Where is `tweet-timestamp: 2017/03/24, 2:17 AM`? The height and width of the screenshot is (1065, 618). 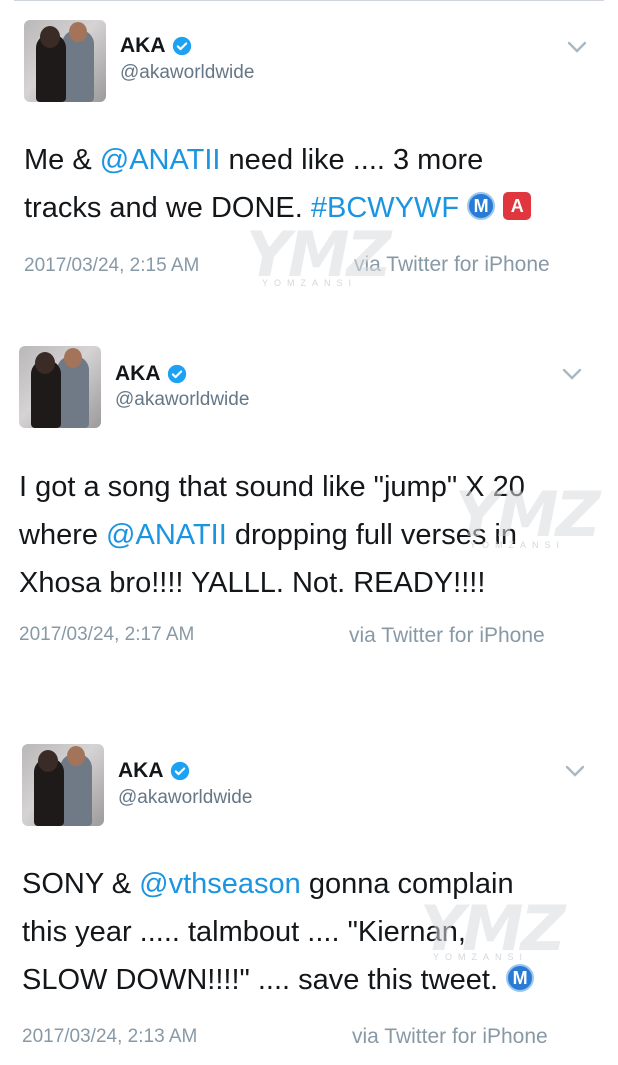
tweet-timestamp: 2017/03/24, 2:17 AM is located at coordinates (106, 635).